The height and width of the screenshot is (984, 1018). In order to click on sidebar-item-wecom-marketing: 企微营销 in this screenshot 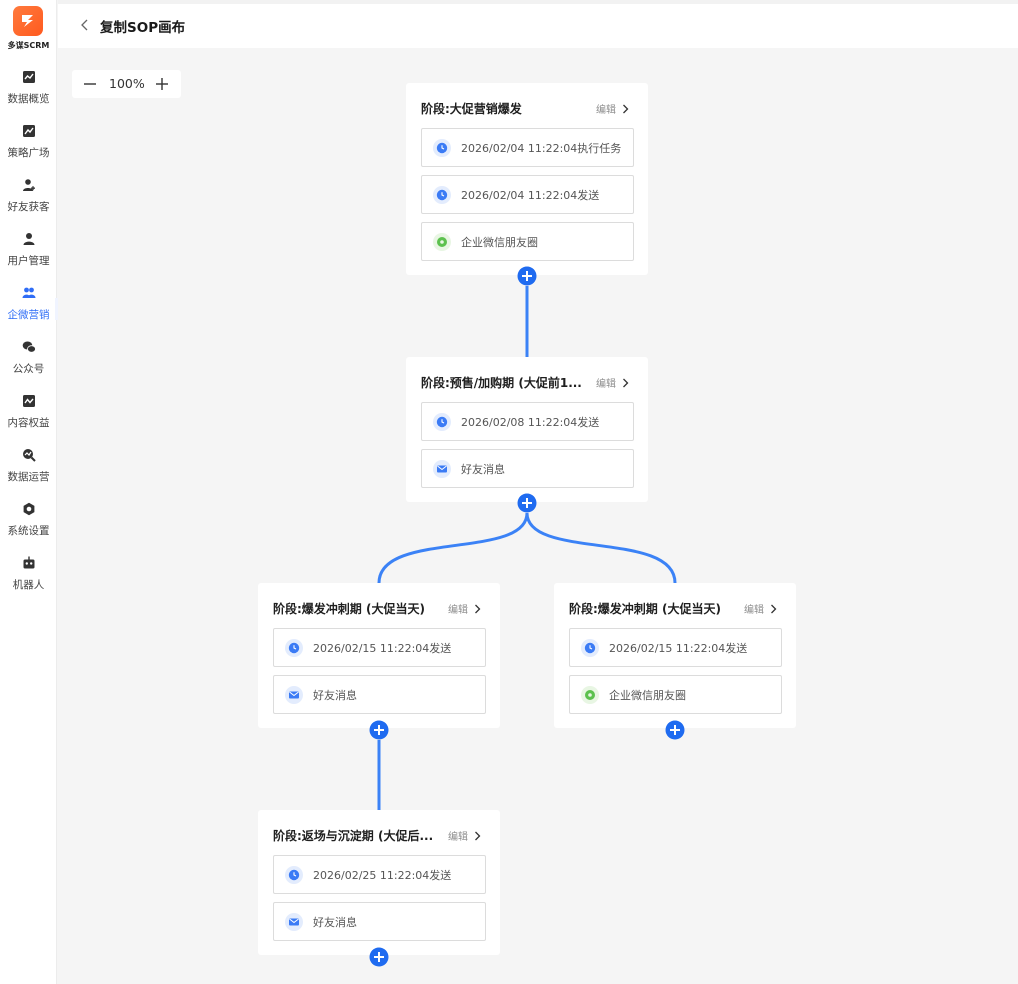, I will do `click(29, 310)`.